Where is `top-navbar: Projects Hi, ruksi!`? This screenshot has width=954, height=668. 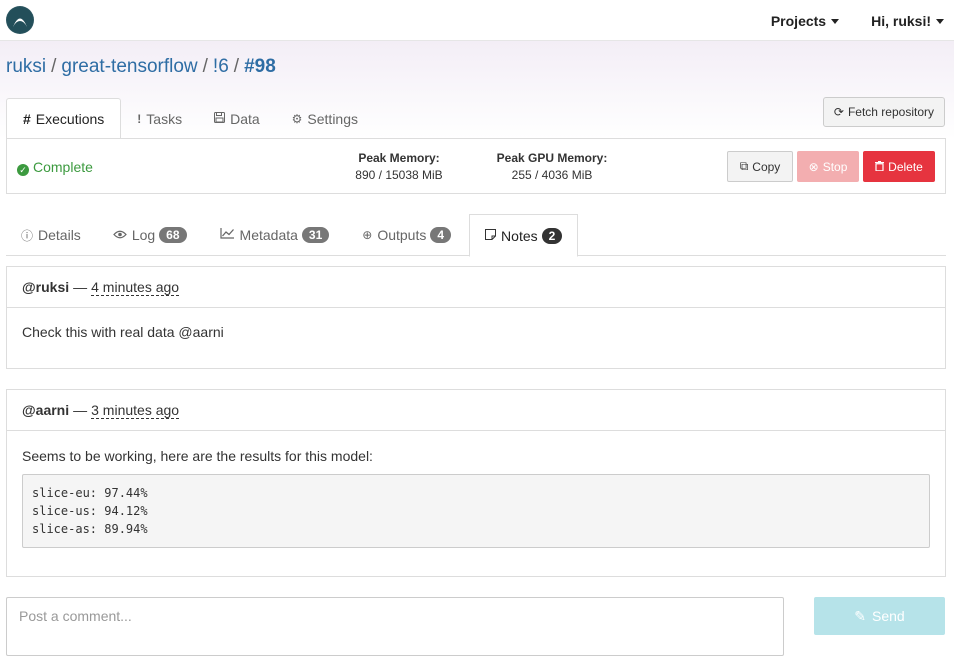
top-navbar: Projects Hi, ruksi! is located at coordinates (477, 20).